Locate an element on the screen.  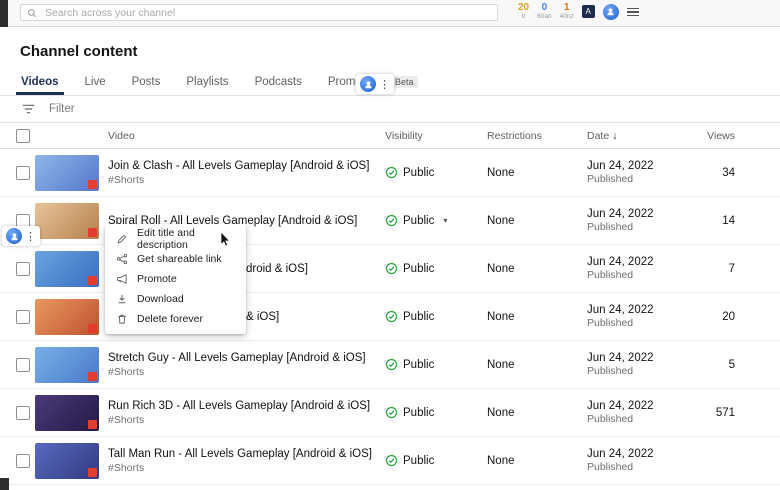
tab-live: Live is located at coordinates (95, 82).